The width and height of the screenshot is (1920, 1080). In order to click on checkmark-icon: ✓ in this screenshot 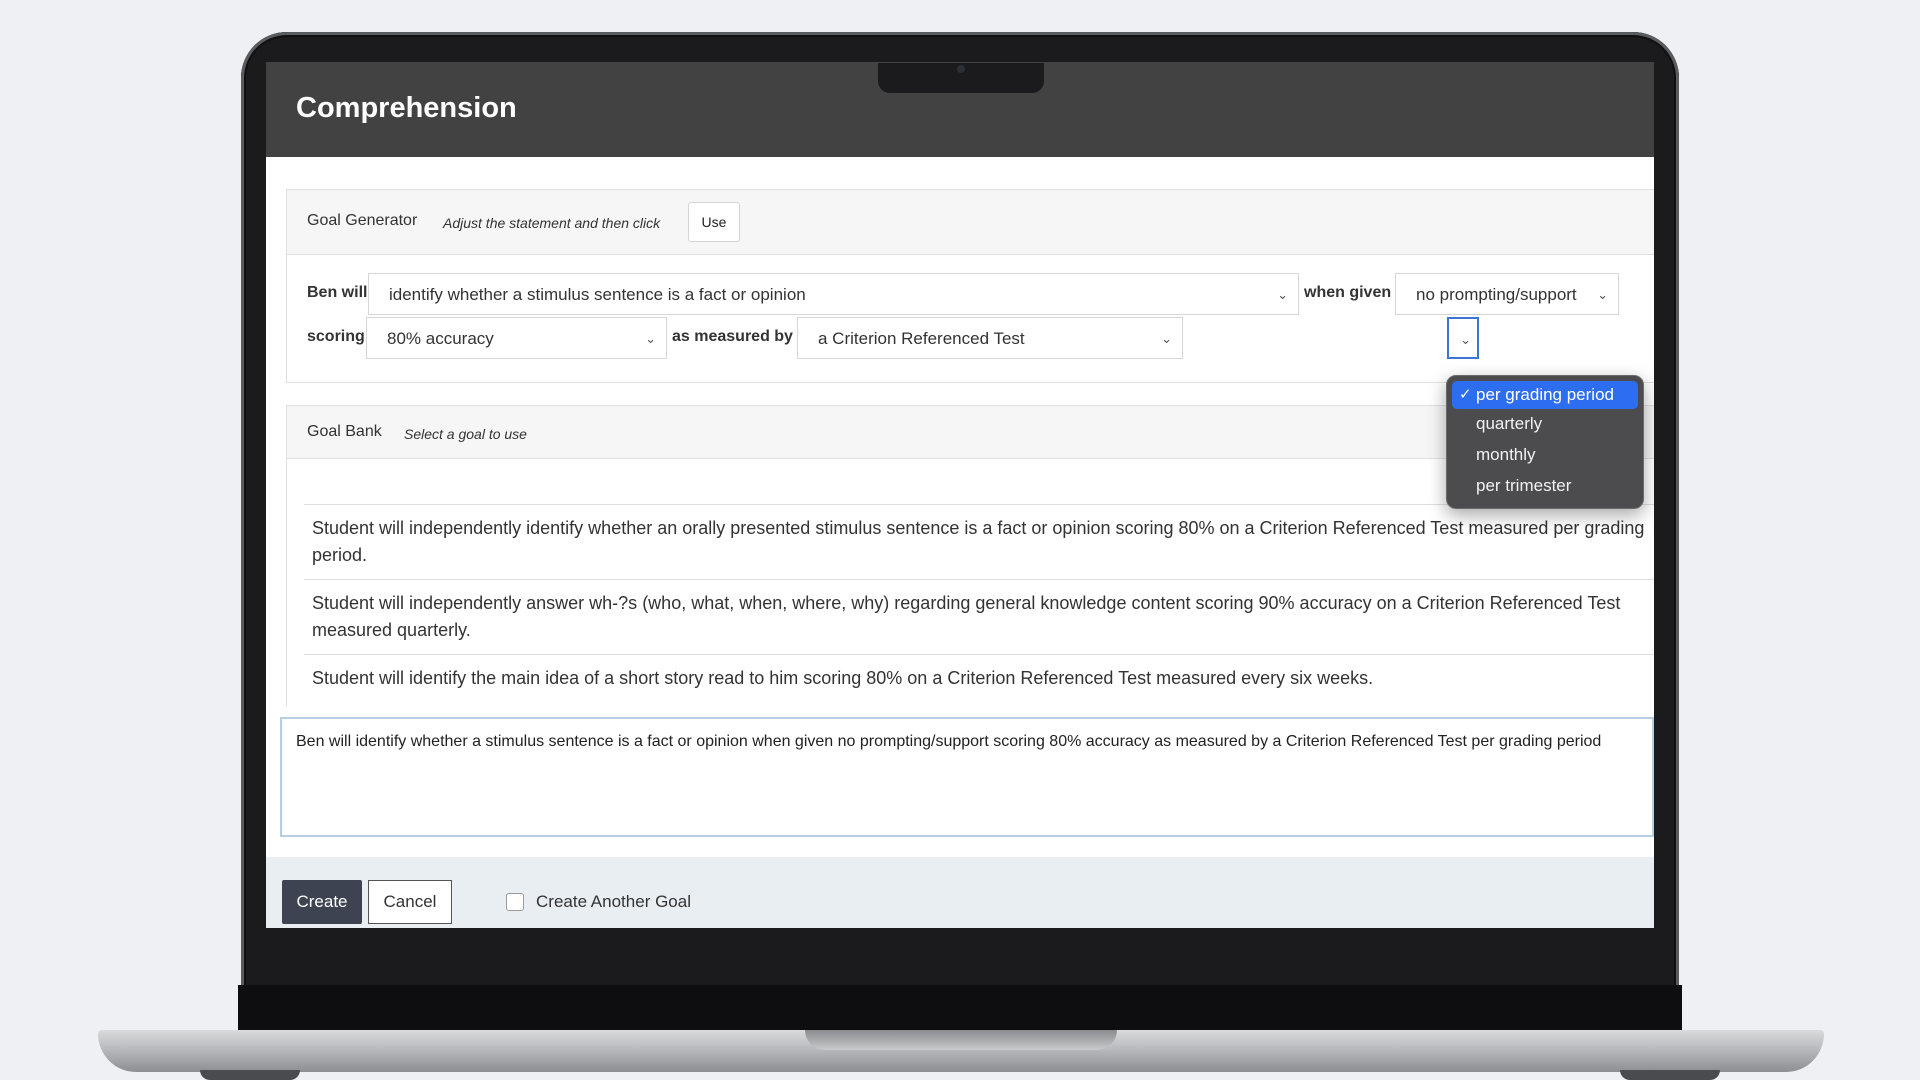, I will do `click(1465, 394)`.